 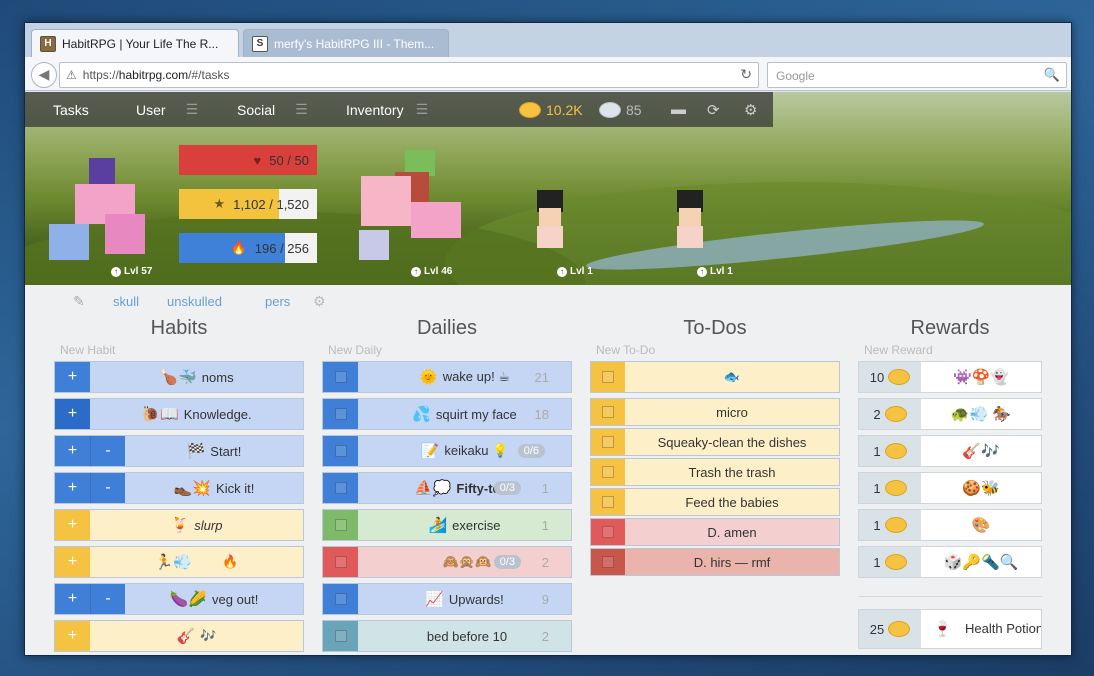 I want to click on daily-label: bed before 10, so click(x=467, y=636).